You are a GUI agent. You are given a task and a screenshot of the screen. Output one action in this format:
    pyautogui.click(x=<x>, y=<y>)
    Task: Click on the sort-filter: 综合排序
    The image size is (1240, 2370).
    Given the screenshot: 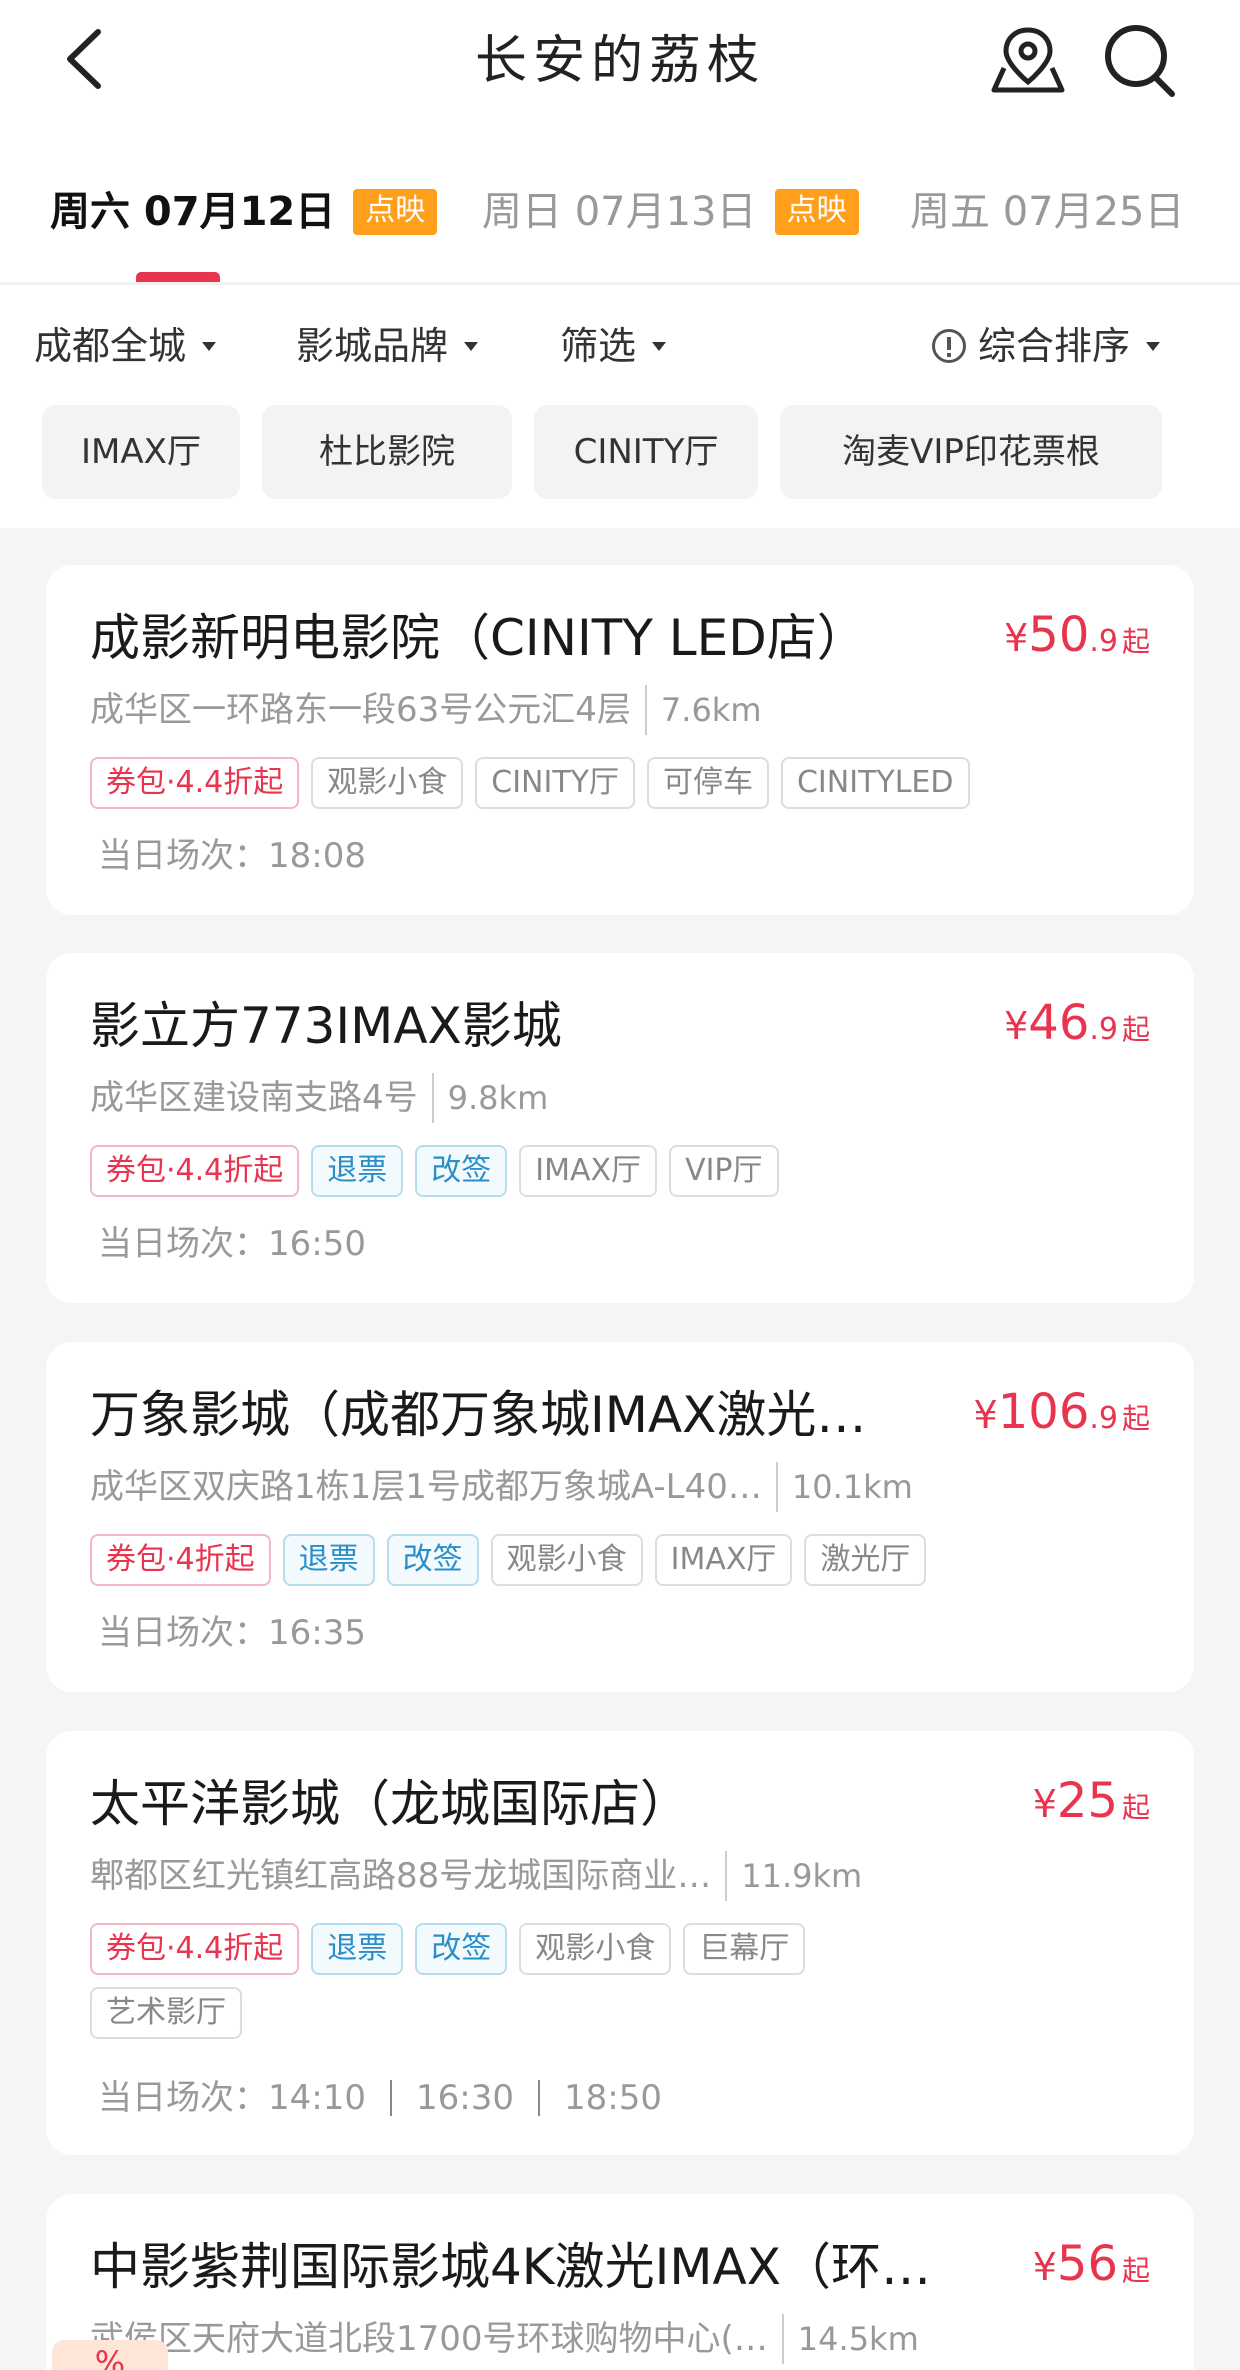 What is the action you would take?
    pyautogui.click(x=1046, y=346)
    